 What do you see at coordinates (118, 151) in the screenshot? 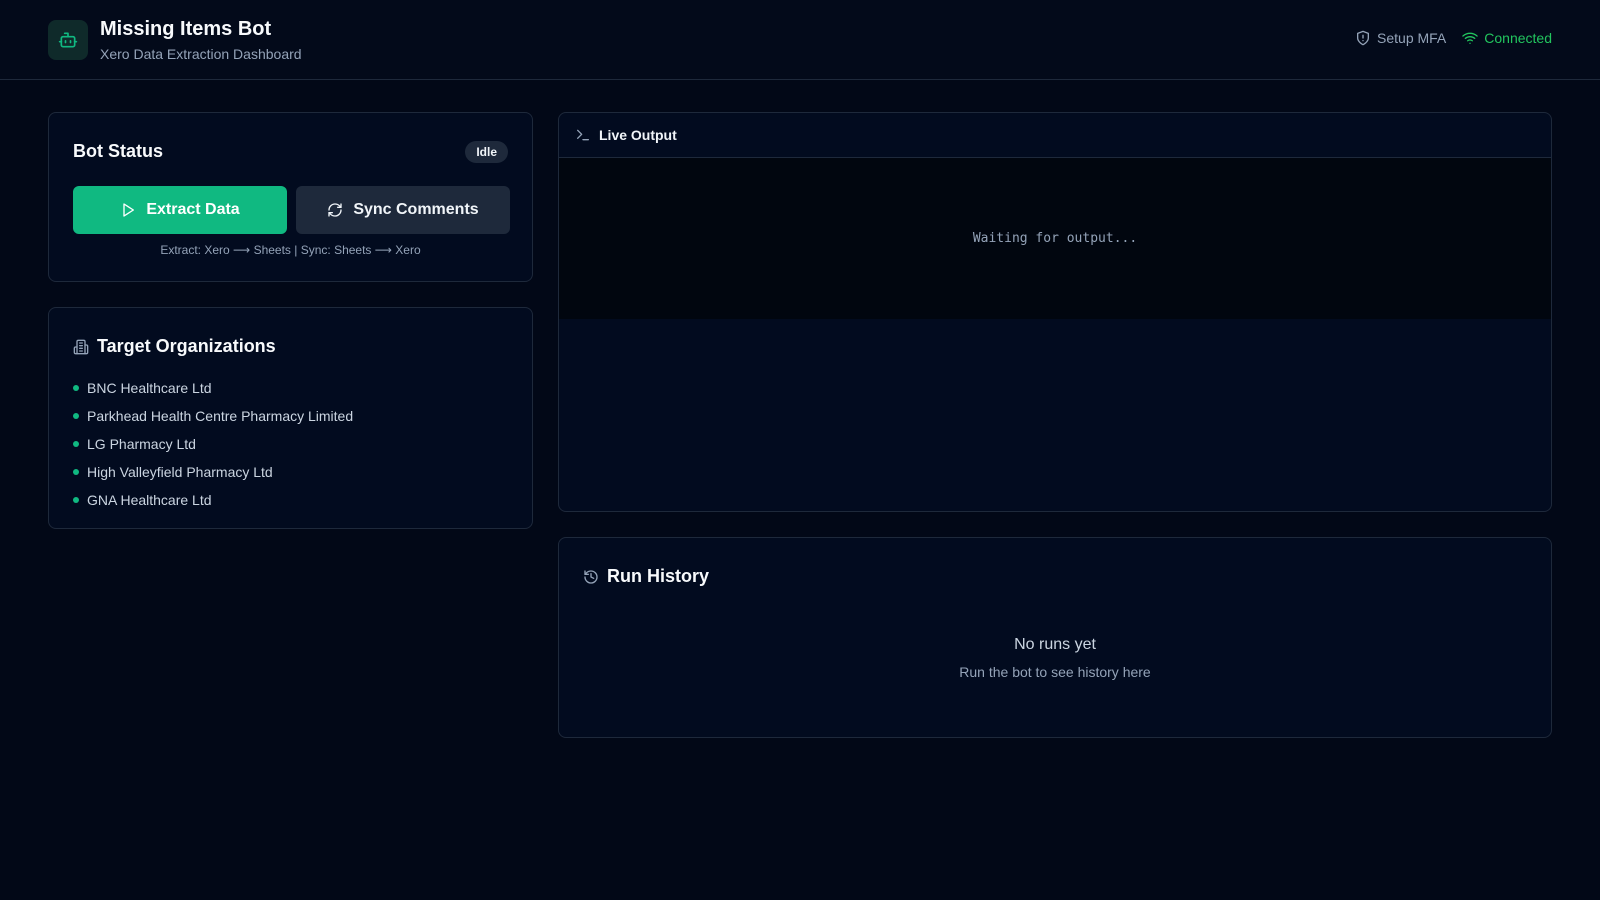
I see `bot-status-title: Bot Status` at bounding box center [118, 151].